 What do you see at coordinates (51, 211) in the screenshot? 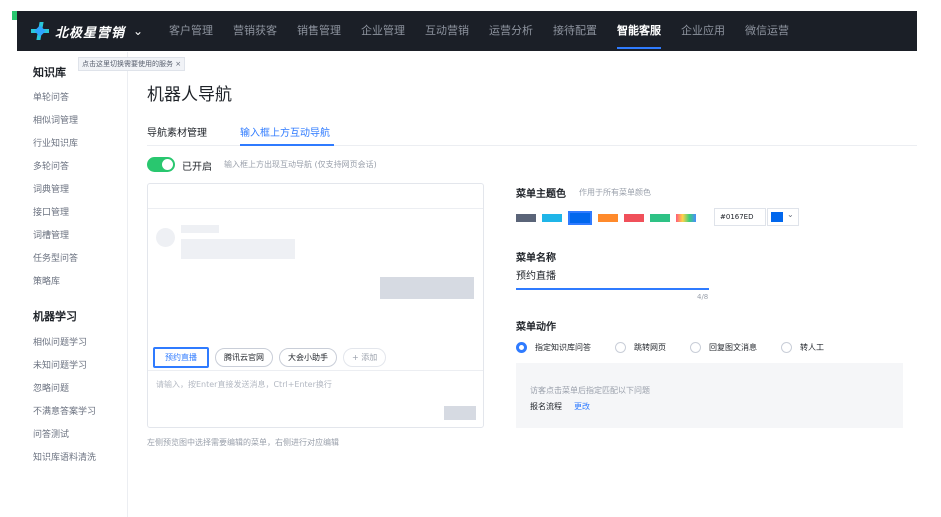
I see `sidebar-item-api: 接口管理` at bounding box center [51, 211].